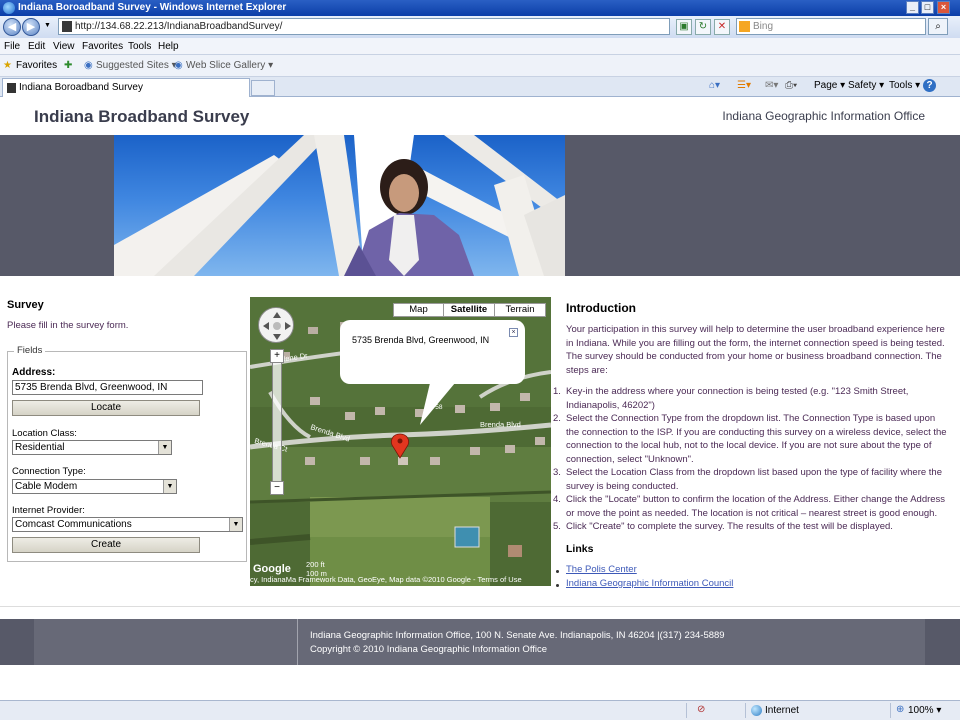  What do you see at coordinates (277, 488) in the screenshot?
I see `zoom-out-button: −` at bounding box center [277, 488].